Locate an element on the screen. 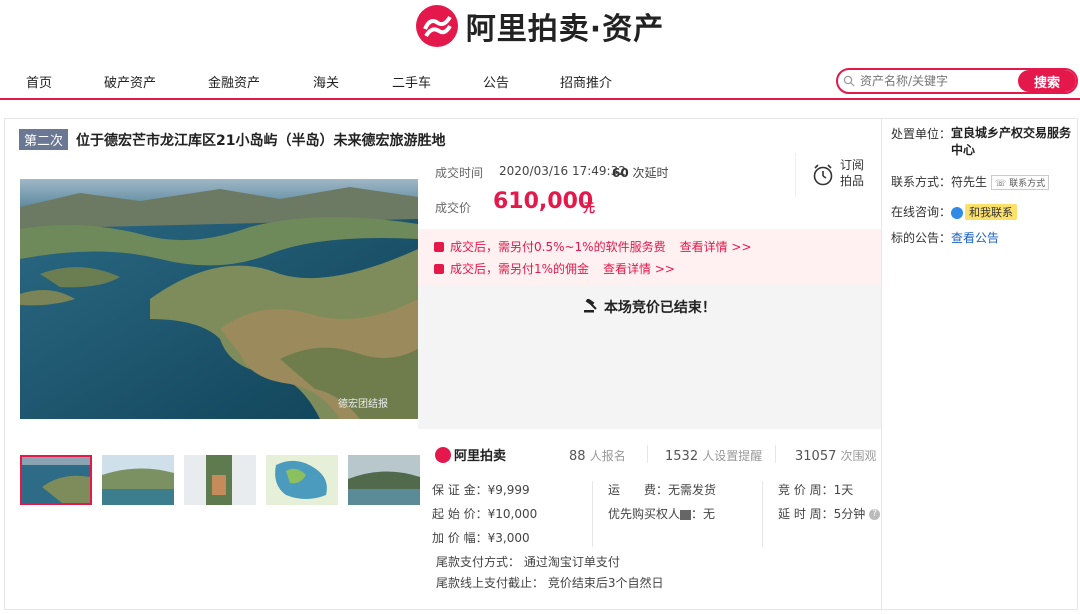 The height and width of the screenshot is (614, 1080). delay-count-value: 60 is located at coordinates (620, 173).